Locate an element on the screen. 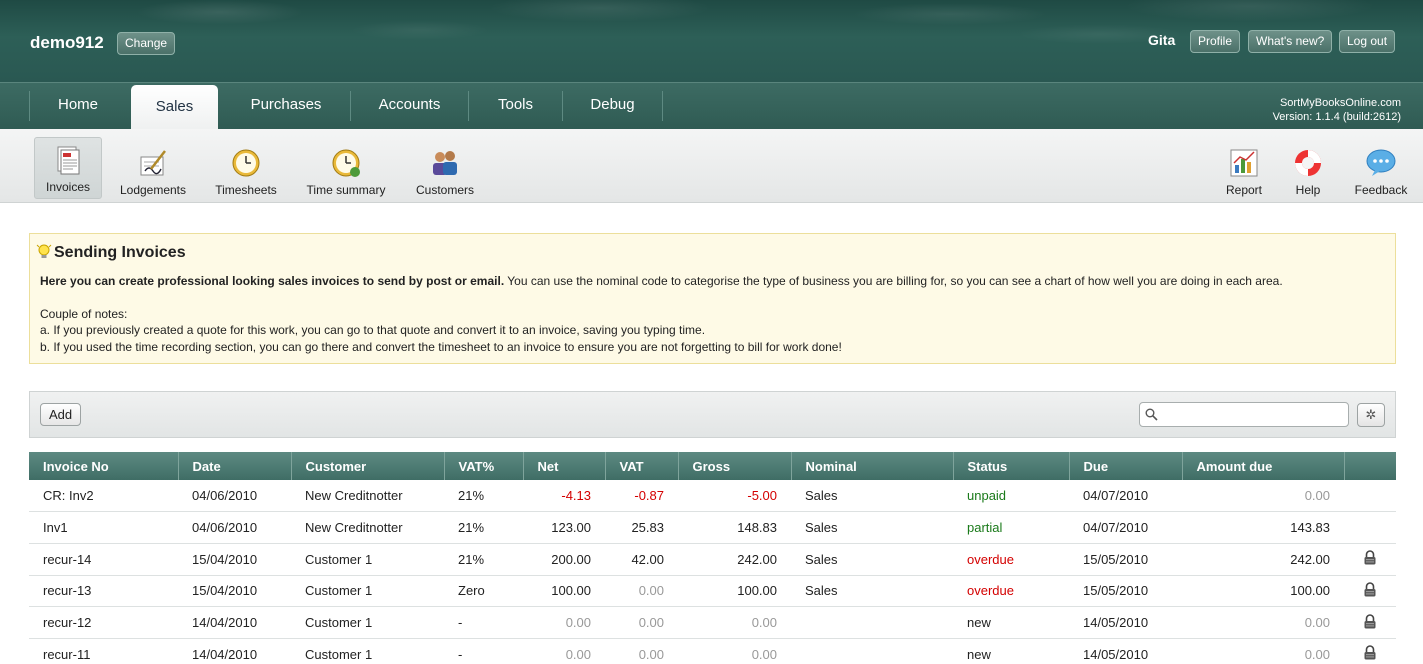 Image resolution: width=1423 pixels, height=664 pixels. gear-icon: ✲ is located at coordinates (1371, 414).